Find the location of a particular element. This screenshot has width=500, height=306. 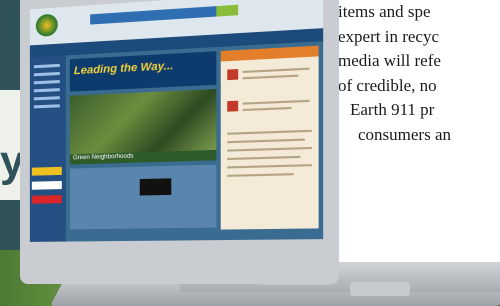

website-lower-panel is located at coordinates (143, 197).